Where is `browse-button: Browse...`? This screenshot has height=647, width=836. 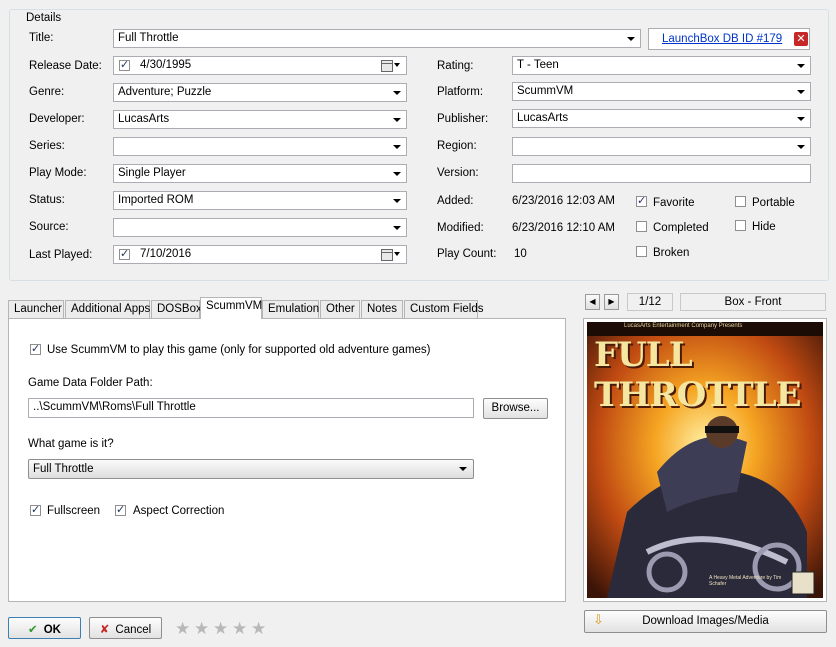 browse-button: Browse... is located at coordinates (515, 408).